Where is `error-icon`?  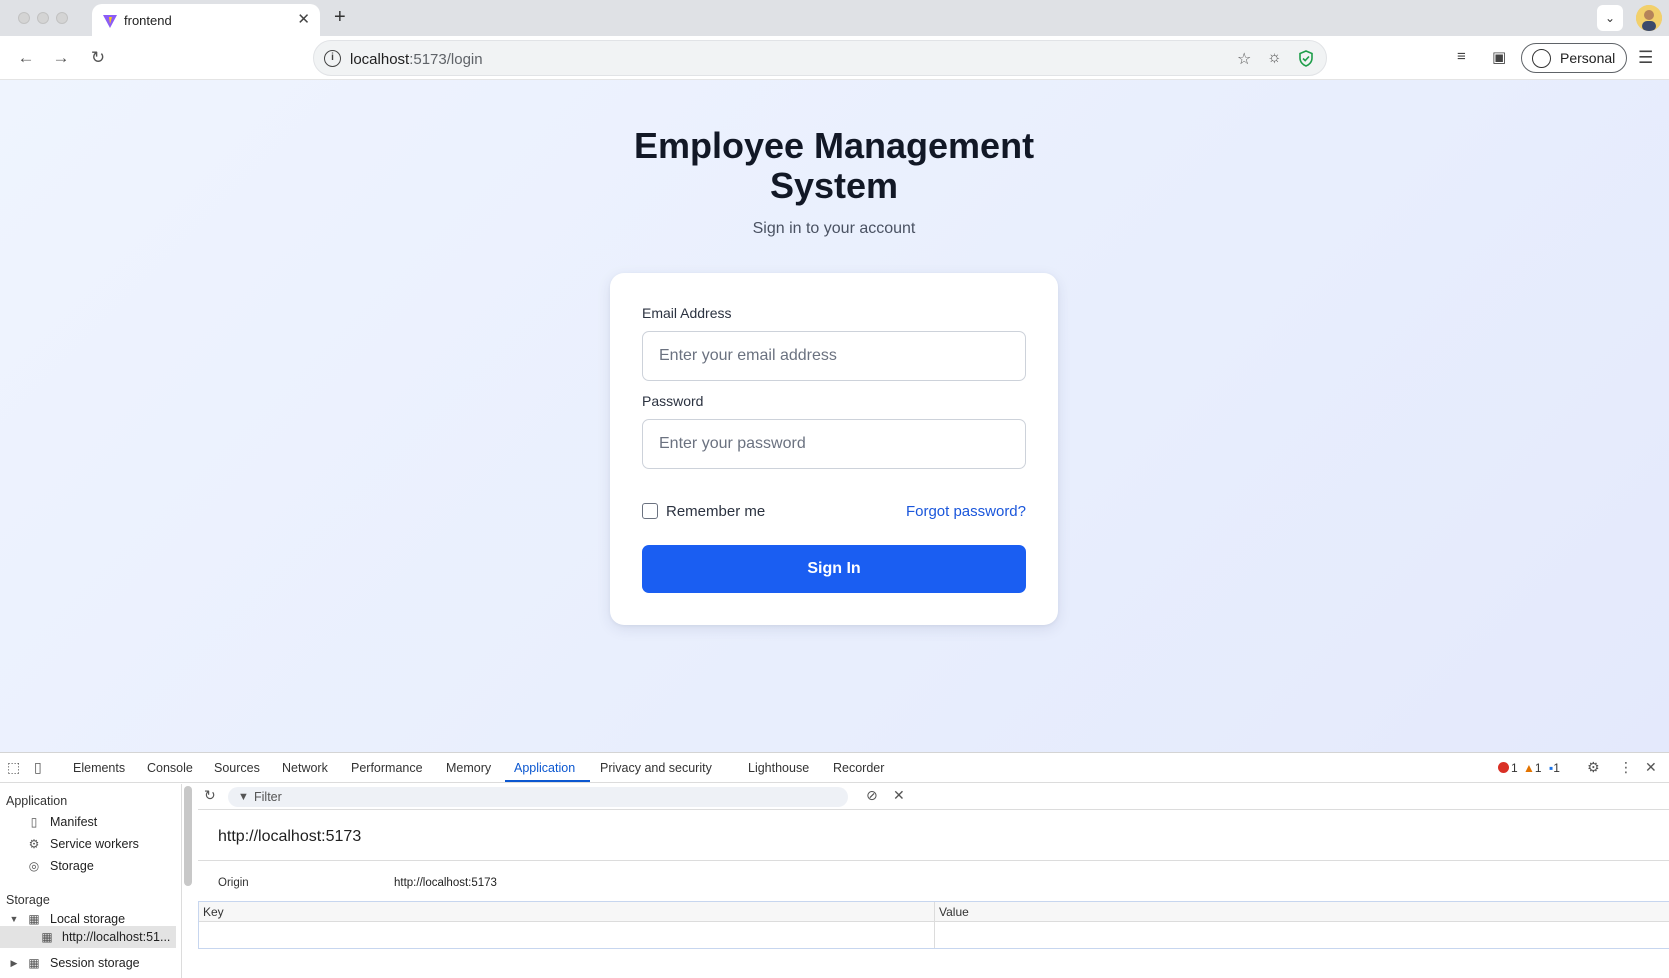 error-icon is located at coordinates (1503, 767).